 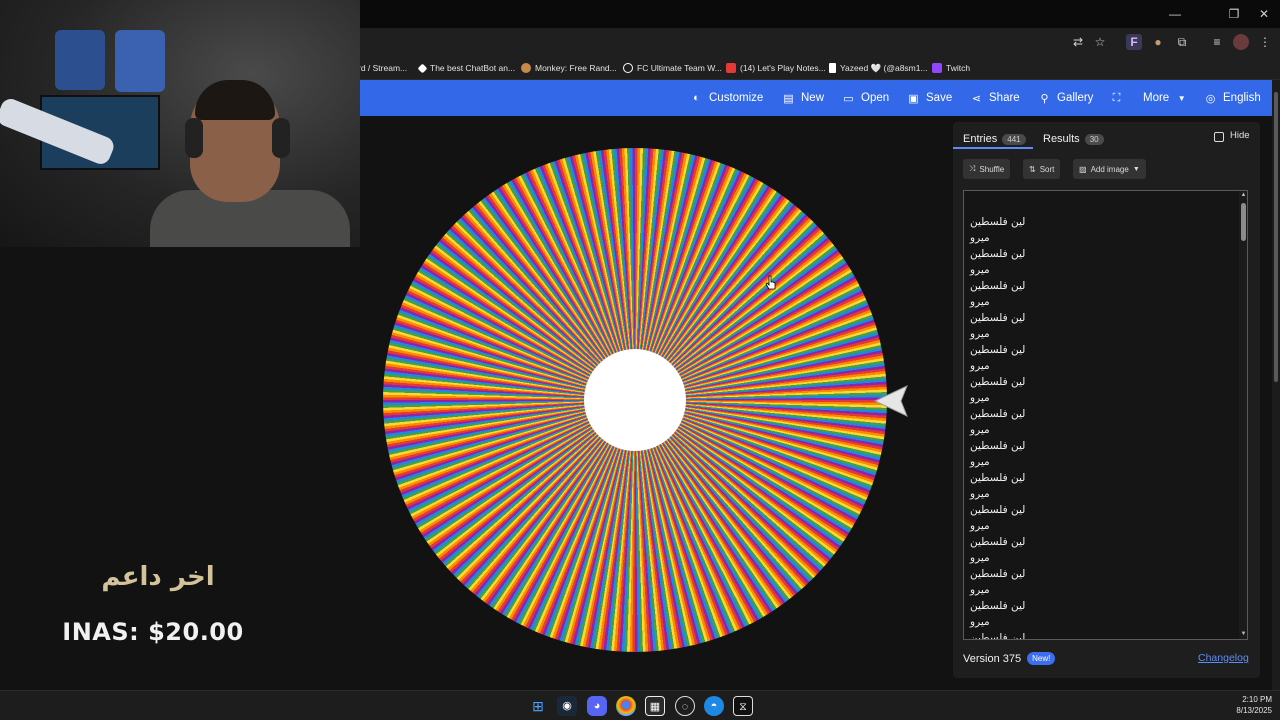 I want to click on capcut-icon: ⧖, so click(x=743, y=706).